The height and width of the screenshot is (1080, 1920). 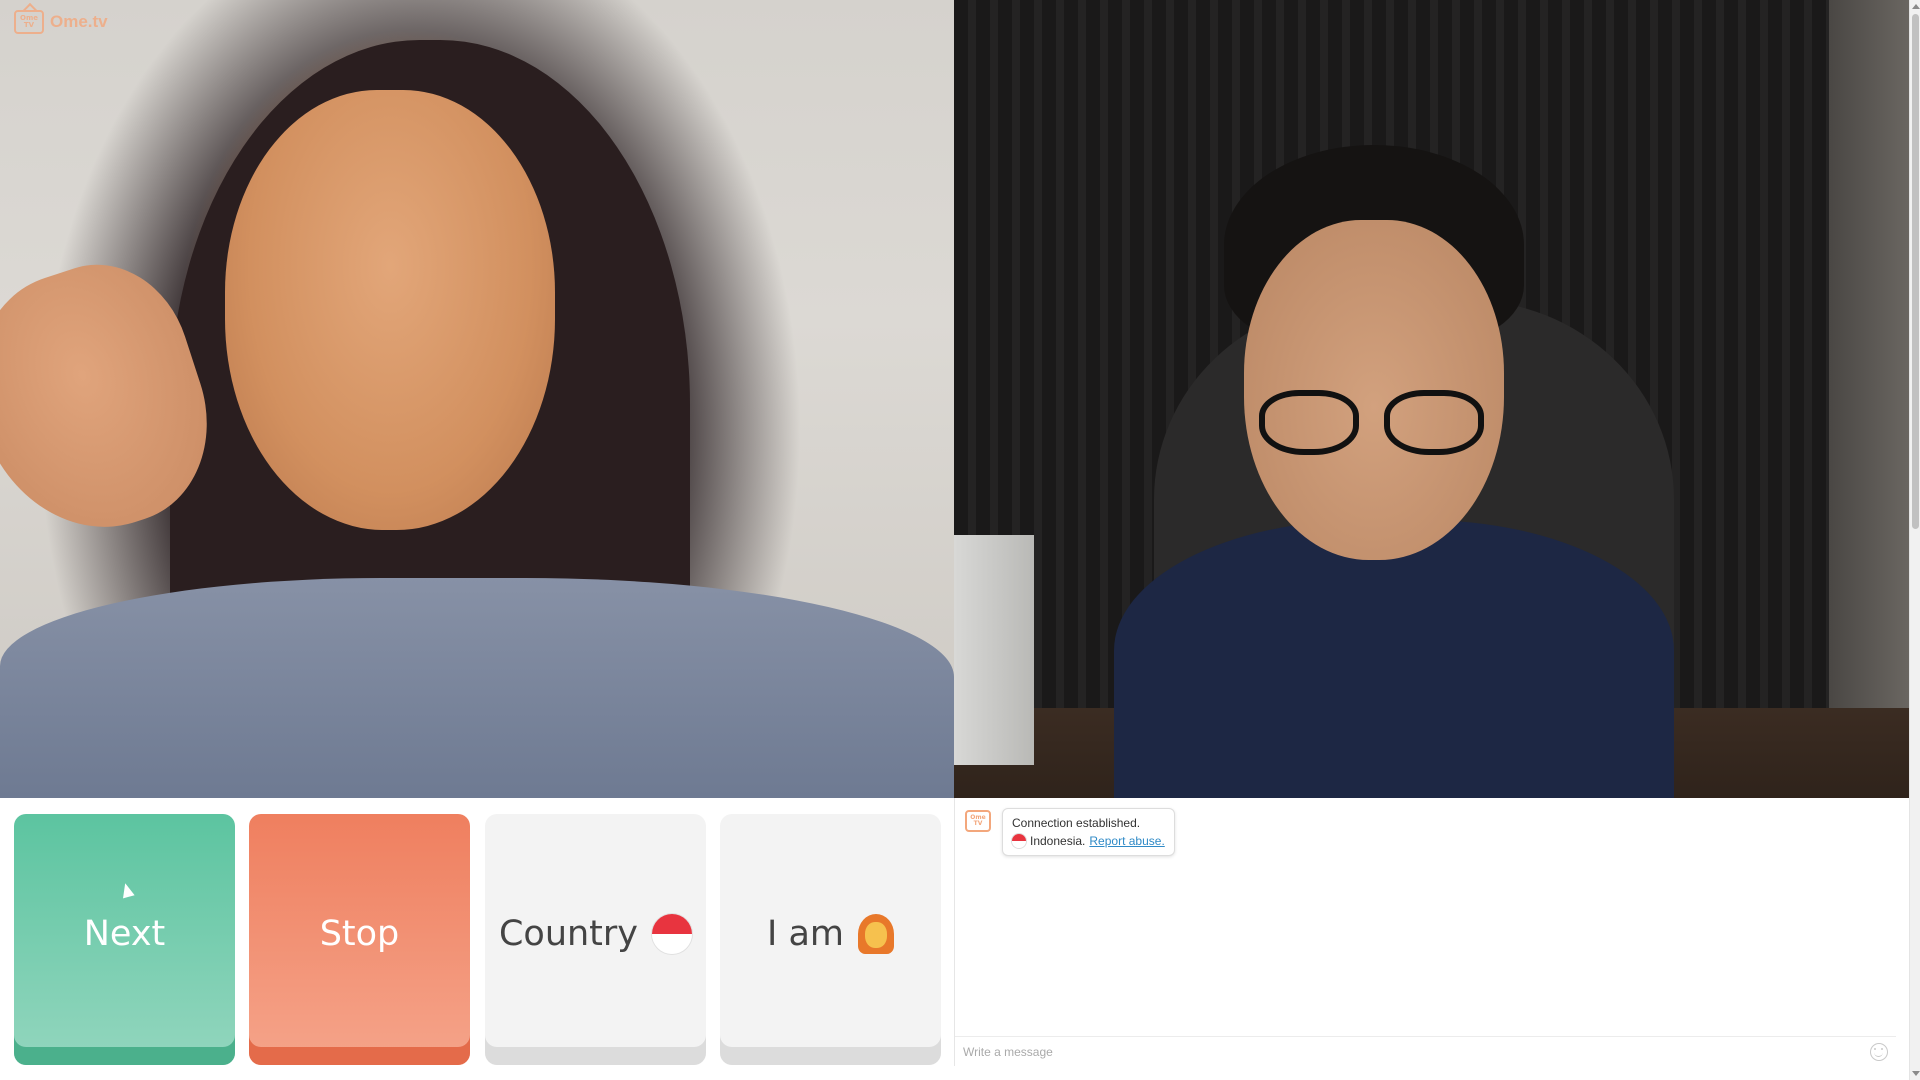 I want to click on page-scrollbar, so click(x=1914, y=540).